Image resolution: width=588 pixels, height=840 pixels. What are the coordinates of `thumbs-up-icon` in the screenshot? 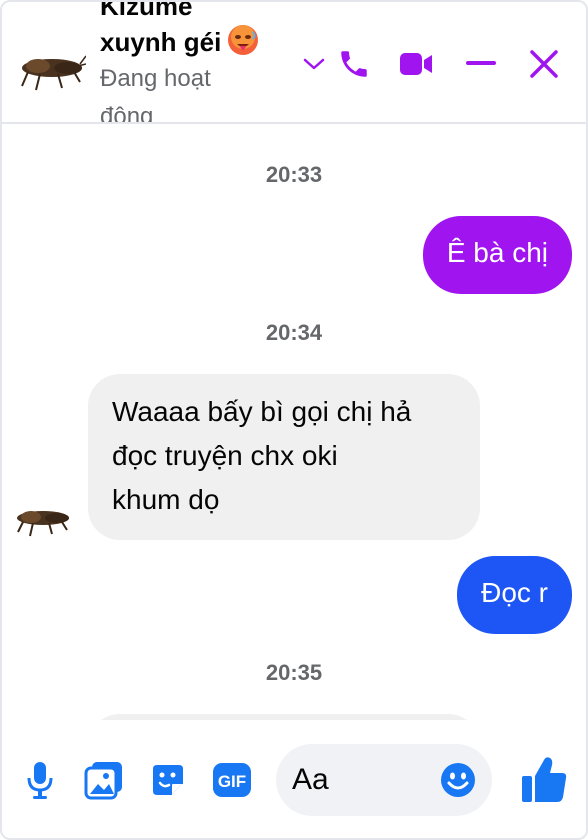 It's located at (544, 779).